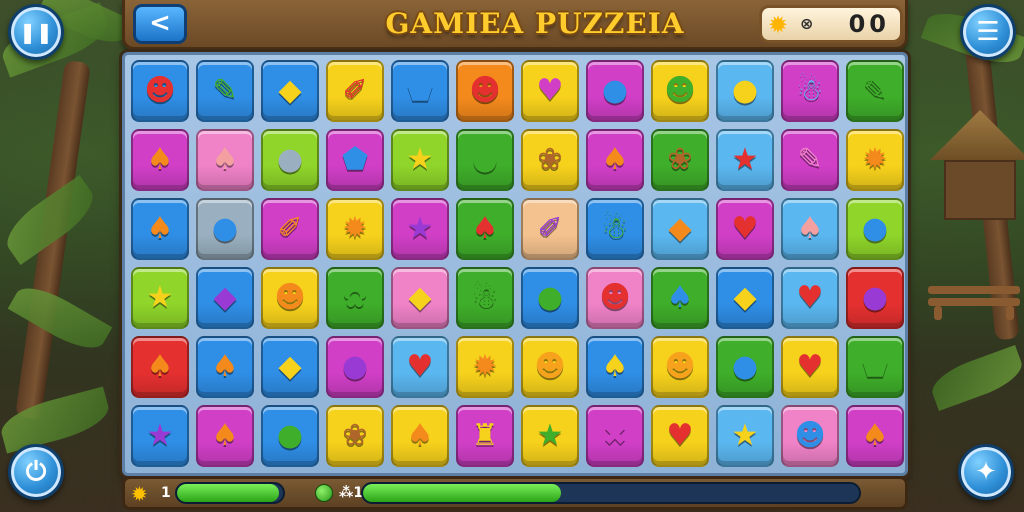 The image size is (1024, 512). What do you see at coordinates (225, 229) in the screenshot?
I see `tile-r3-c2: ●` at bounding box center [225, 229].